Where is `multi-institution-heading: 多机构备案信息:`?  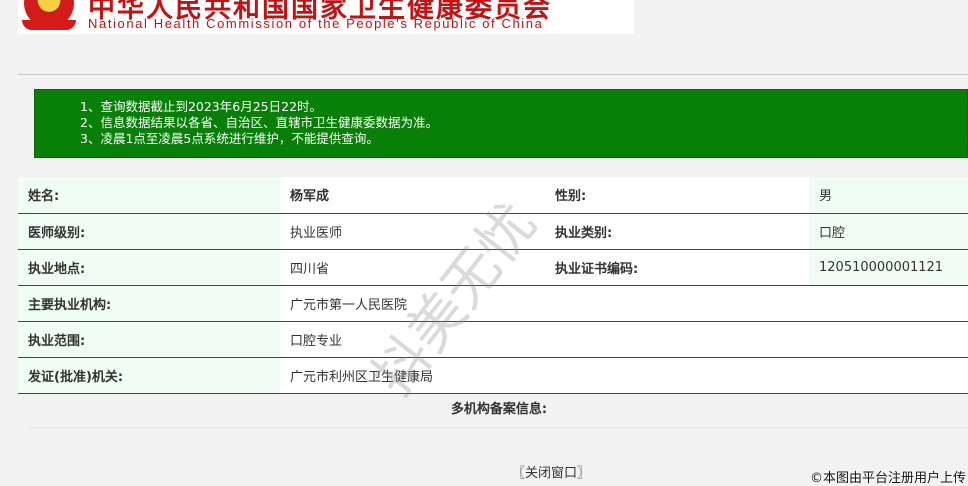 multi-institution-heading: 多机构备案信息: is located at coordinates (499, 410).